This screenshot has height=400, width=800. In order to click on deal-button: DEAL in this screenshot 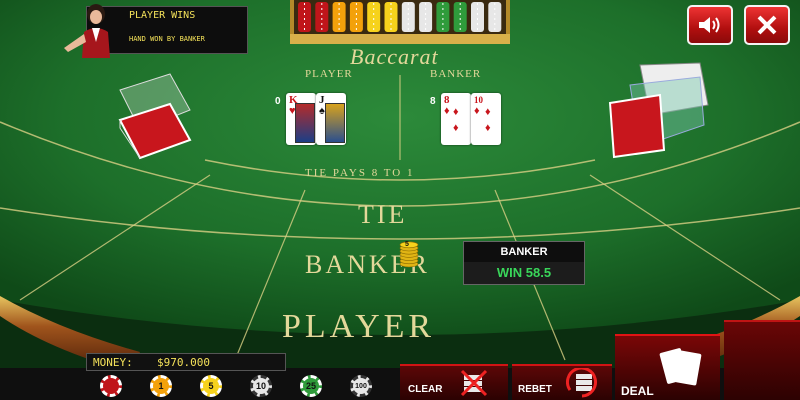, I will do `click(667, 367)`.